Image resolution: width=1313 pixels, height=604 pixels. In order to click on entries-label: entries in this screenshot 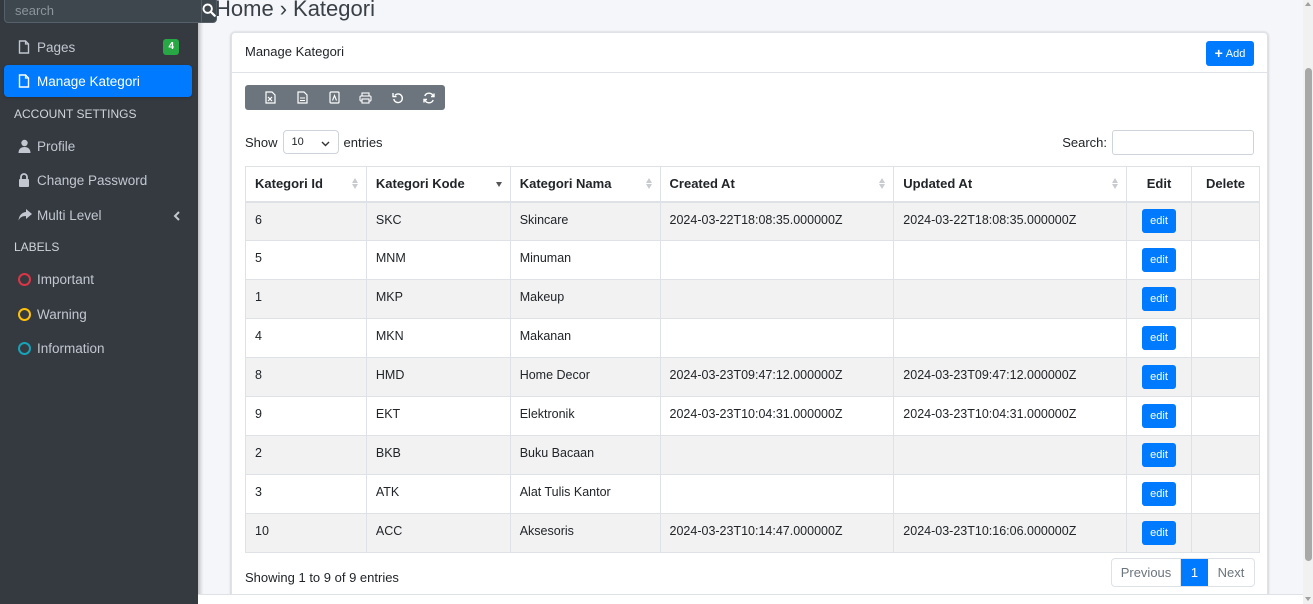, I will do `click(363, 142)`.